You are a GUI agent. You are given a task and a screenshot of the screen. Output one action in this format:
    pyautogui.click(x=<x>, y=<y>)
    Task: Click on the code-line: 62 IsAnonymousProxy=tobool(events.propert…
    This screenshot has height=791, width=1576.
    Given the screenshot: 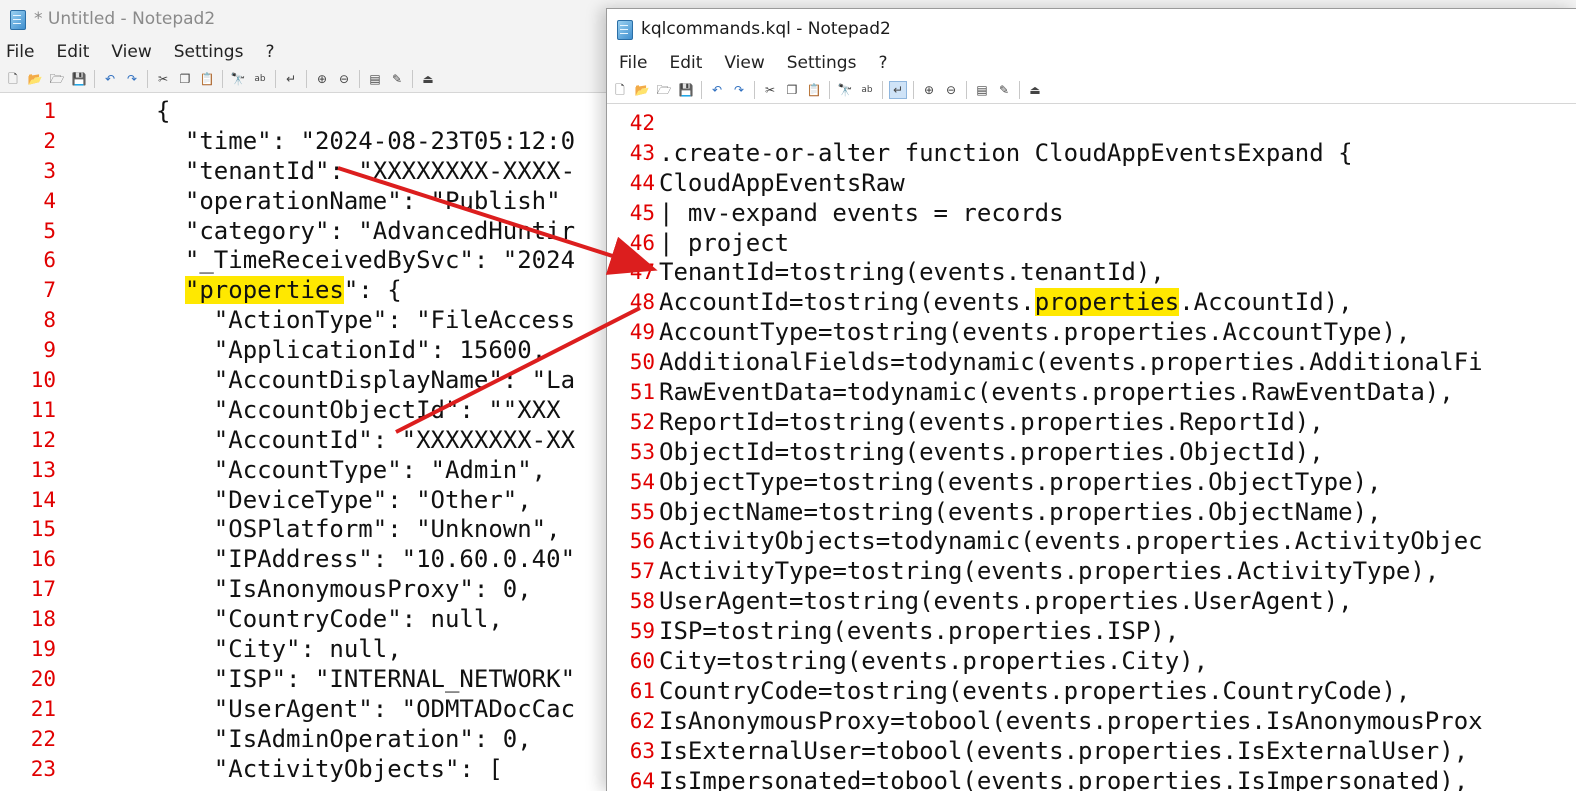 What is the action you would take?
    pyautogui.click(x=1091, y=722)
    